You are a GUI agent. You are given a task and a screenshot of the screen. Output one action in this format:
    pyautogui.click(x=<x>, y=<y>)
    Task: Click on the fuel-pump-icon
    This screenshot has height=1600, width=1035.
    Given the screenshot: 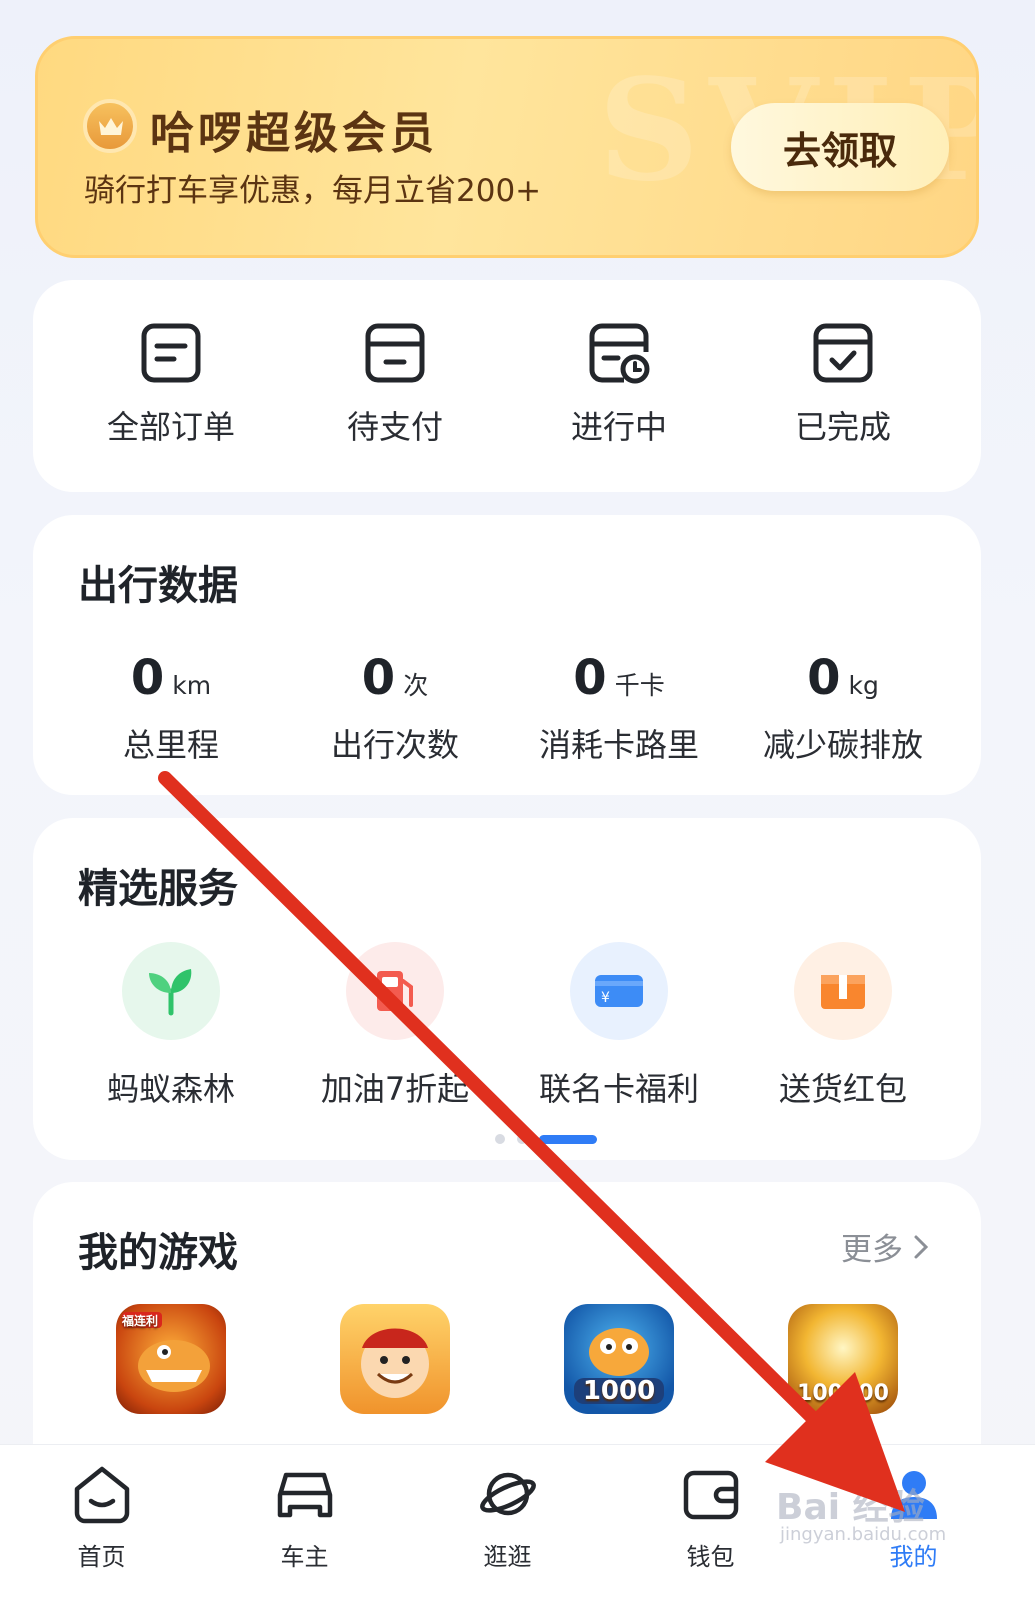 What is the action you would take?
    pyautogui.click(x=395, y=991)
    